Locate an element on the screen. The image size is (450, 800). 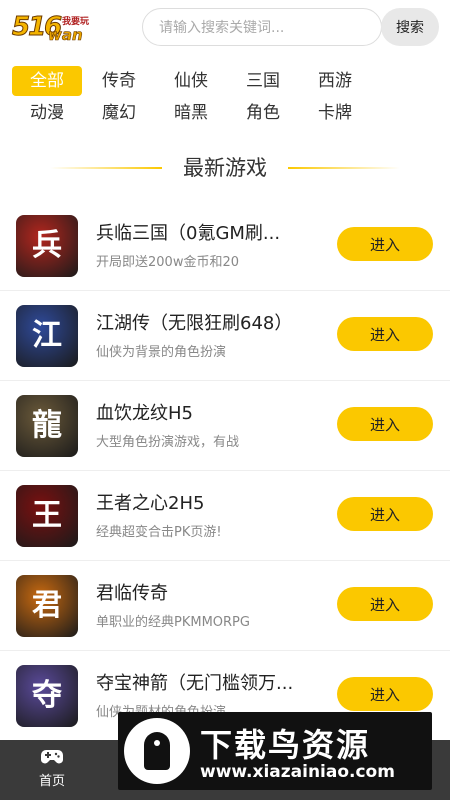
game-description: 大型角色扮演游戏，有战 is located at coordinates (168, 442).